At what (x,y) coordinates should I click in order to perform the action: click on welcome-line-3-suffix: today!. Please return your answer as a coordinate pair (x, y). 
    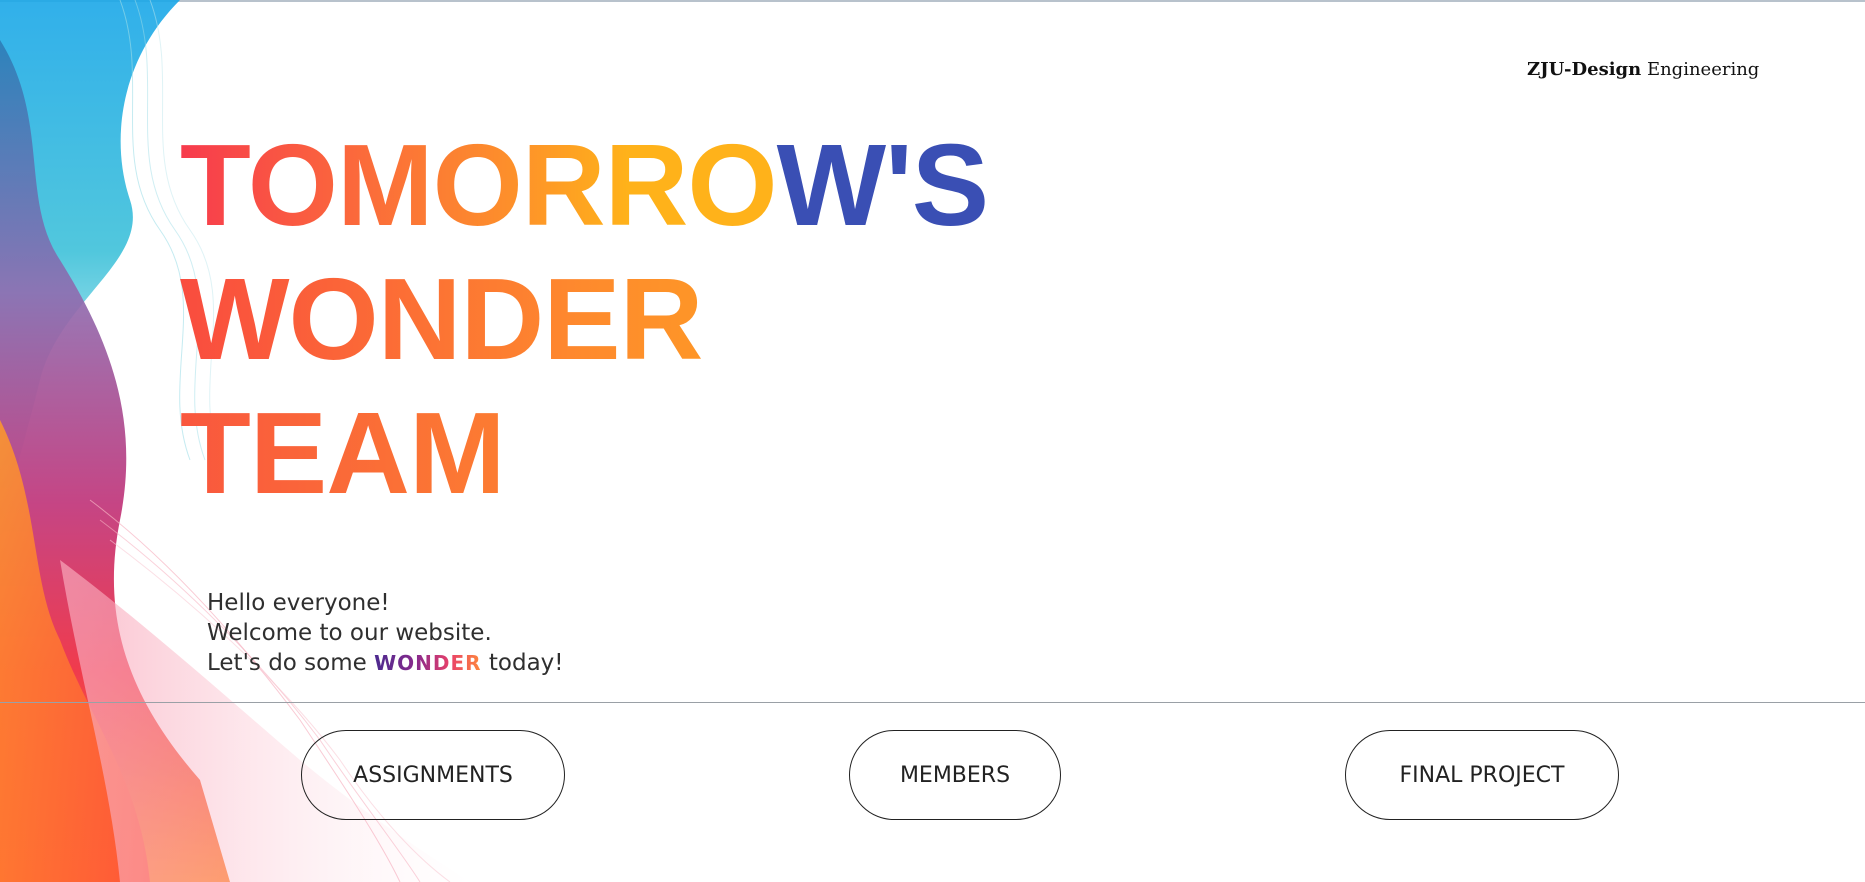
    Looking at the image, I should click on (522, 663).